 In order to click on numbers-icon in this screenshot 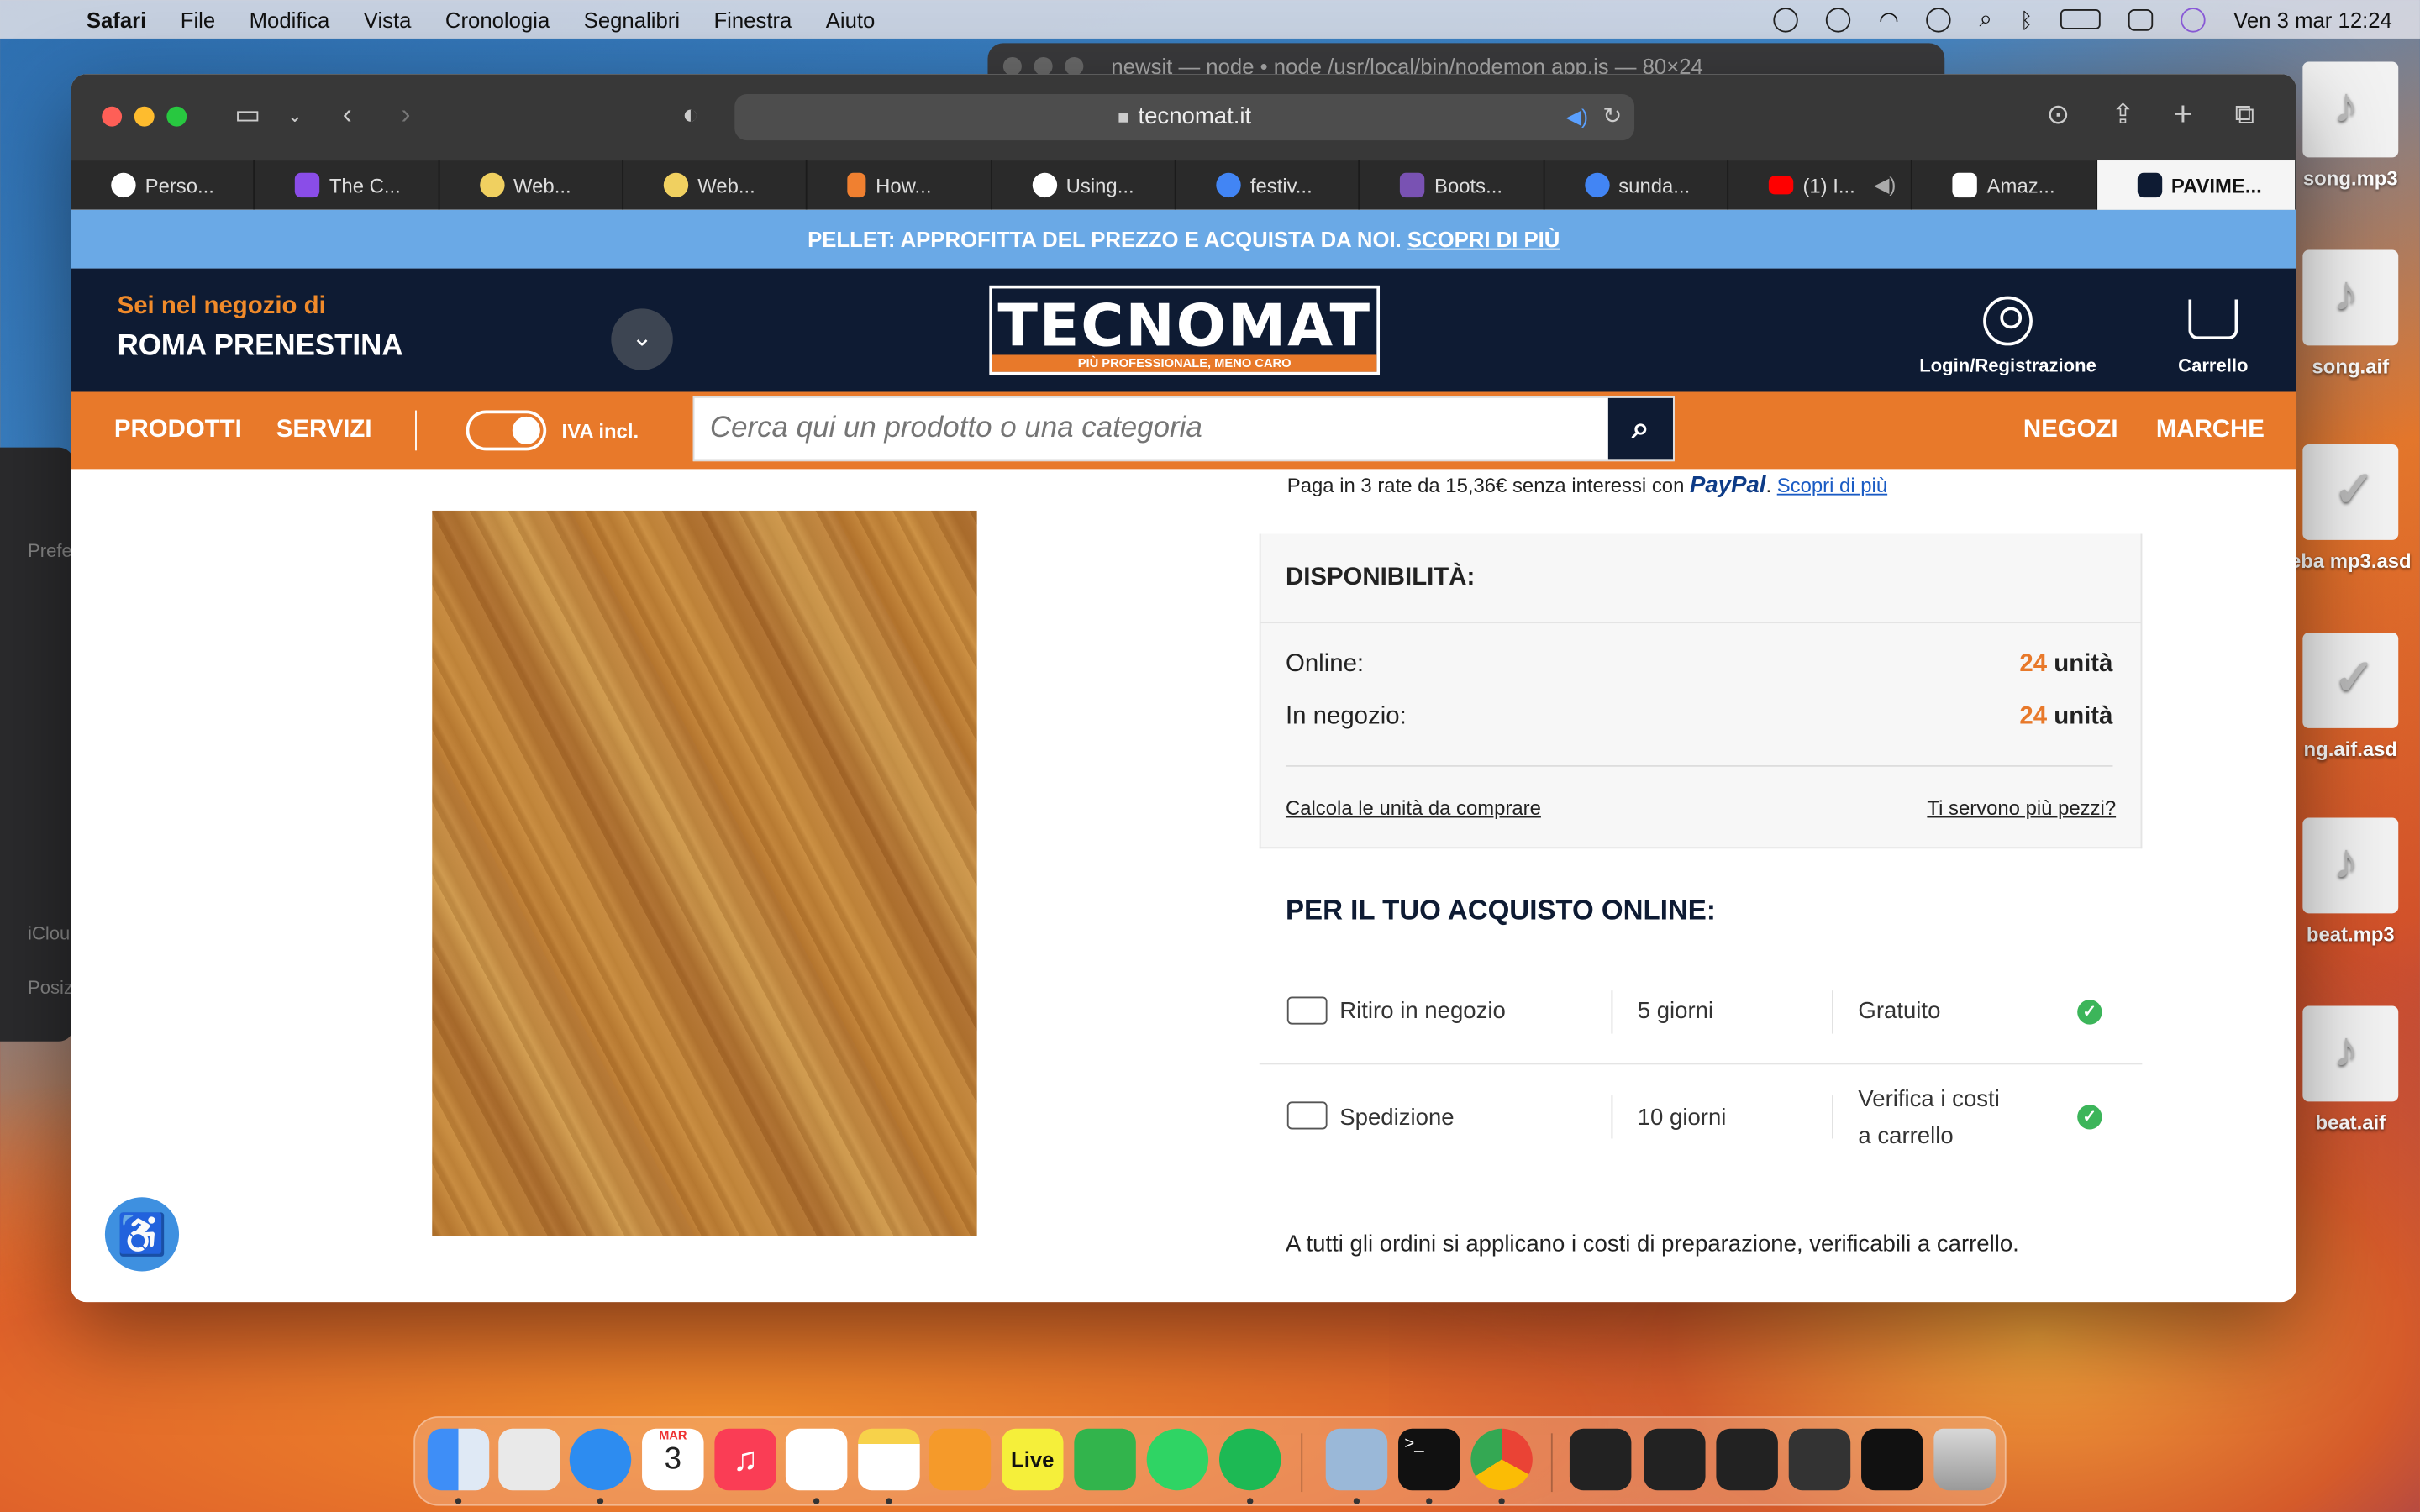, I will do `click(1105, 1459)`.